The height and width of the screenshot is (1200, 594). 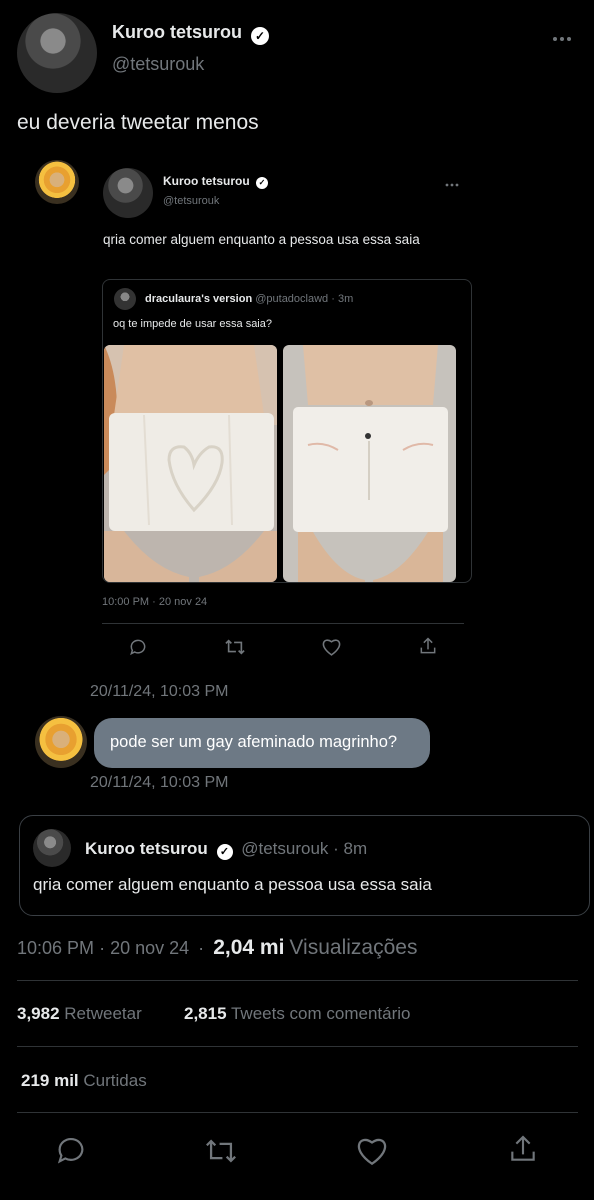 What do you see at coordinates (61, 742) in the screenshot?
I see `chat-avatar` at bounding box center [61, 742].